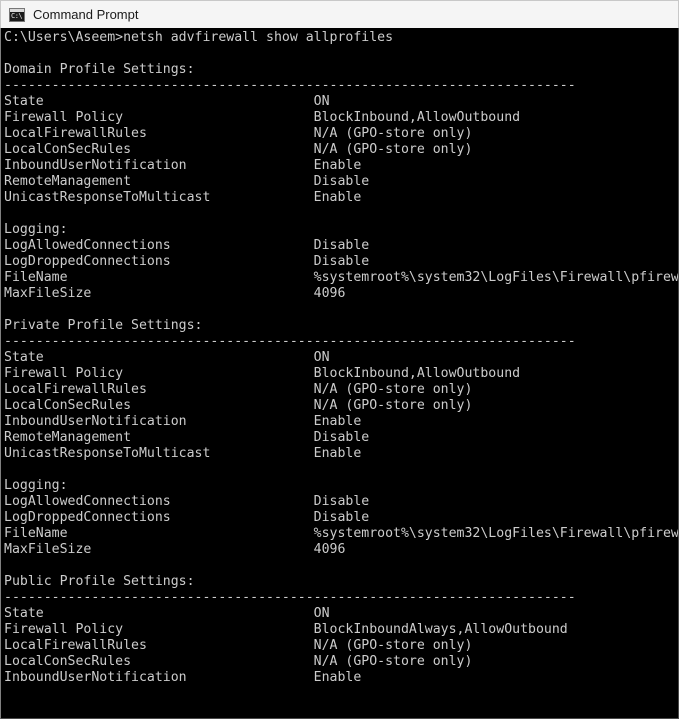 The width and height of the screenshot is (679, 719). I want to click on command-prompt-icon: C:\, so click(17, 14).